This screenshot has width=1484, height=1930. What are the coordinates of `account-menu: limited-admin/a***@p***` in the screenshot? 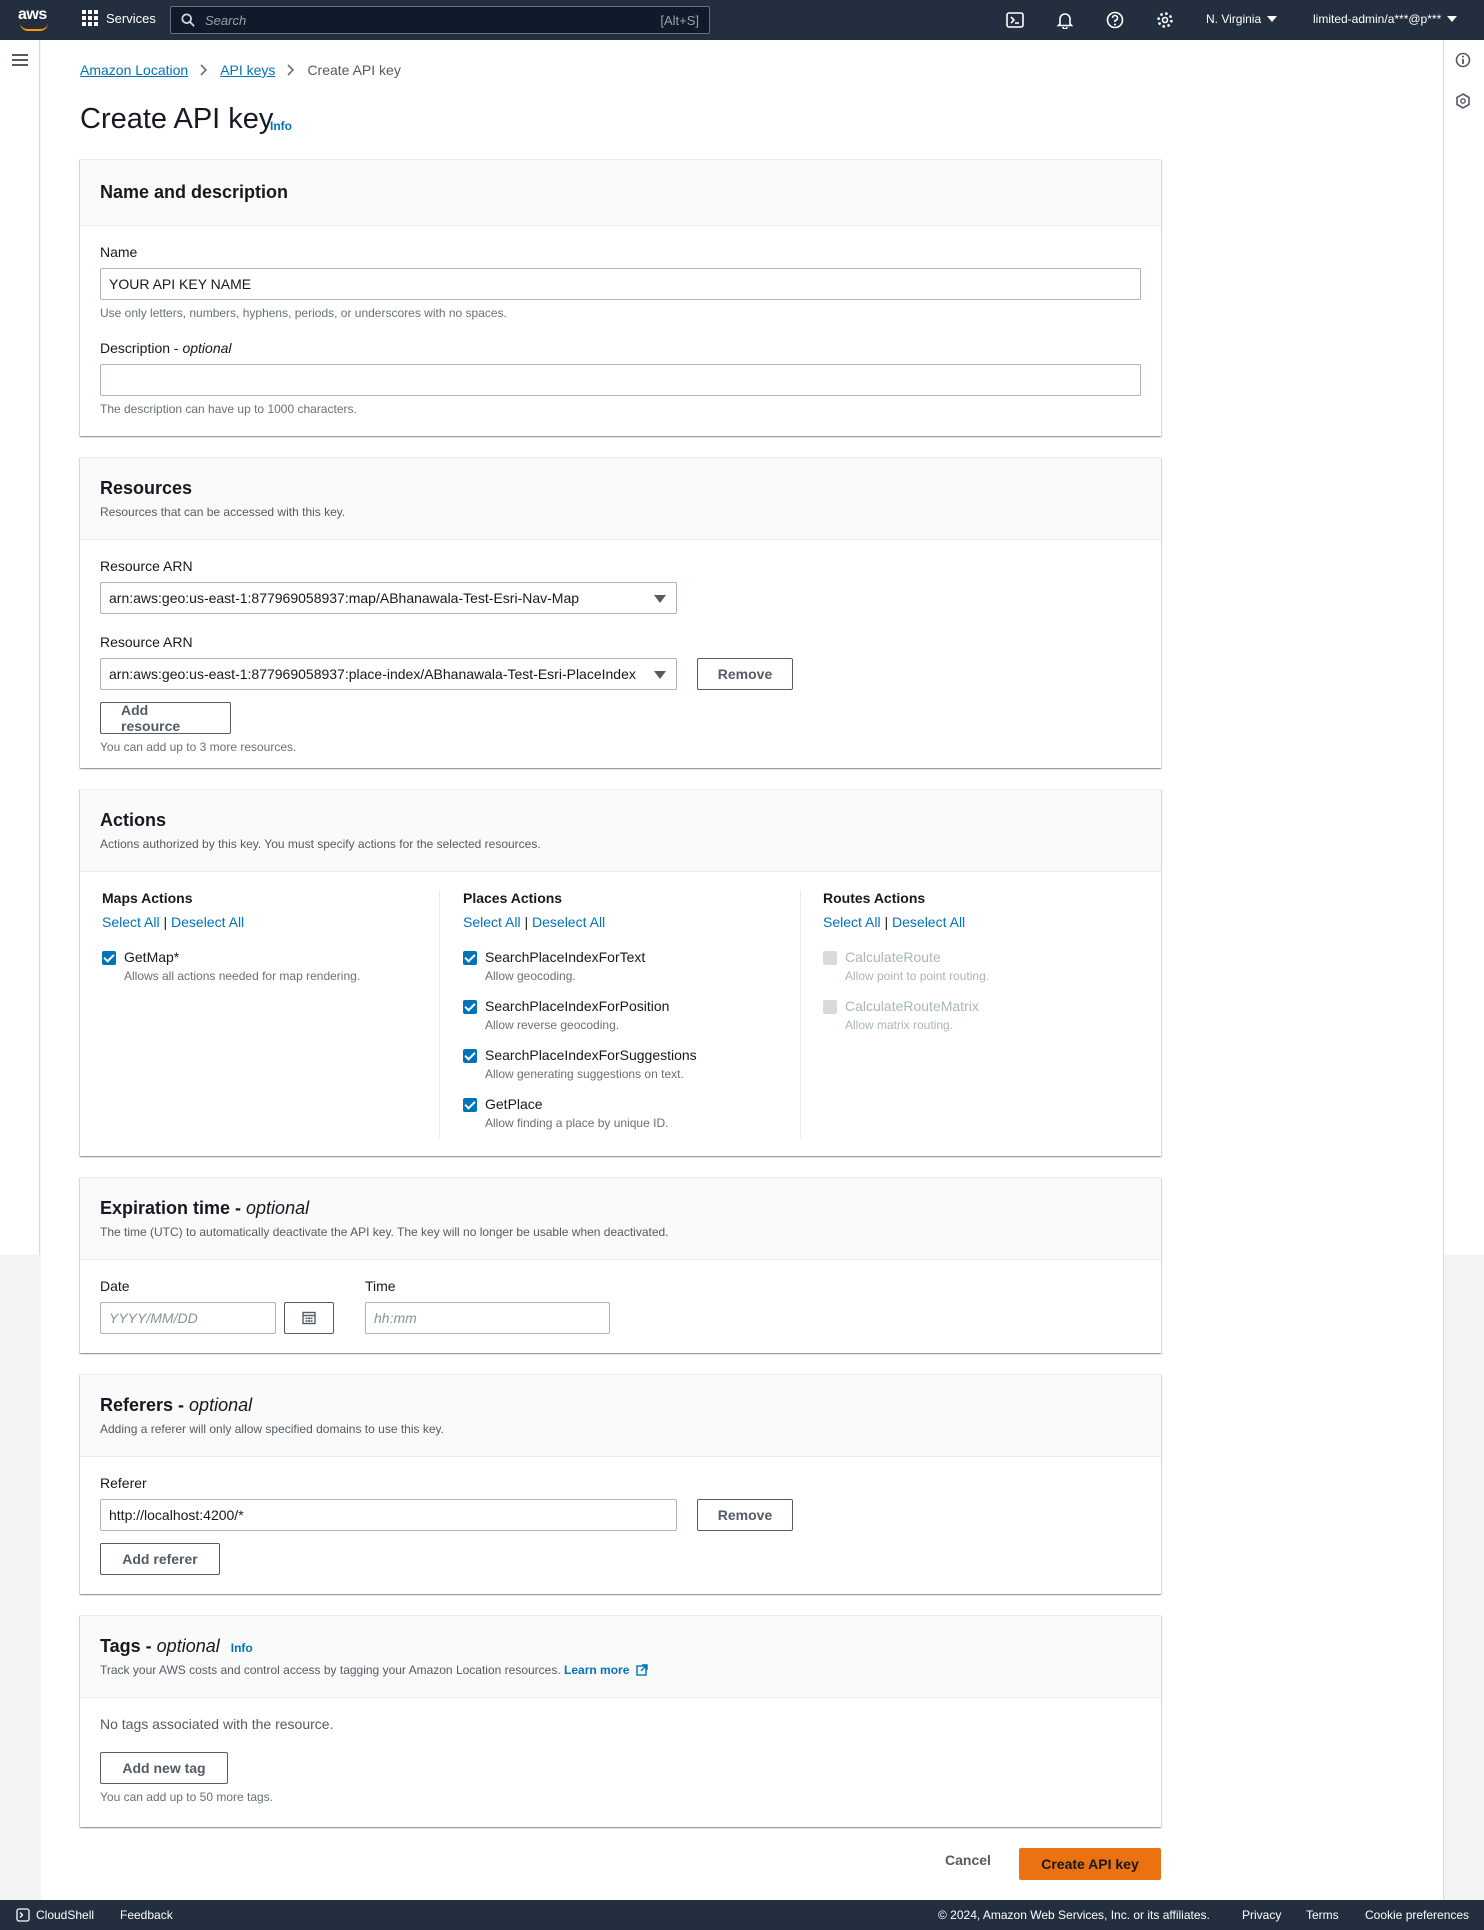 It's located at (1385, 19).